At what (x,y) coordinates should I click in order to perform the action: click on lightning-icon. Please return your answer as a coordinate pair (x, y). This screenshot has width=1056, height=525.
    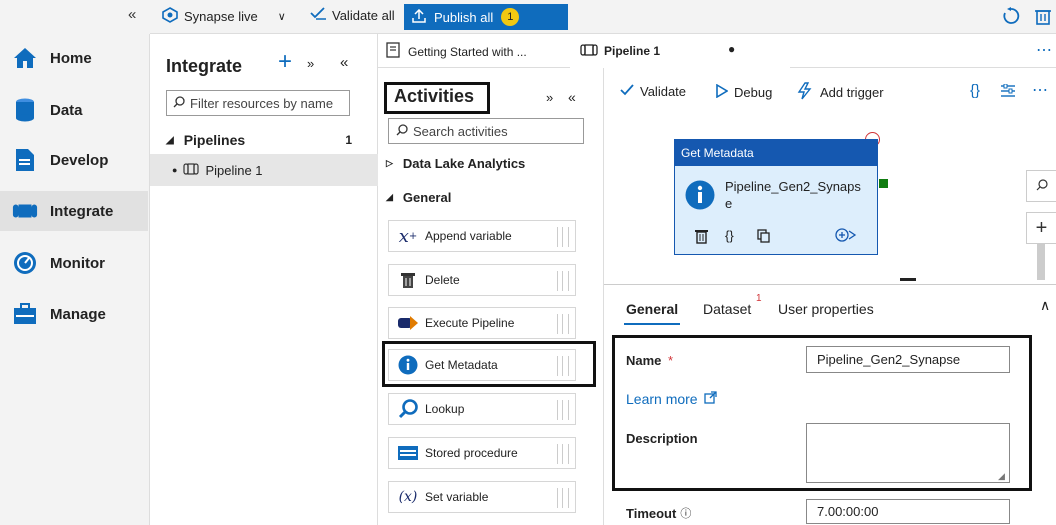
    Looking at the image, I should click on (805, 92).